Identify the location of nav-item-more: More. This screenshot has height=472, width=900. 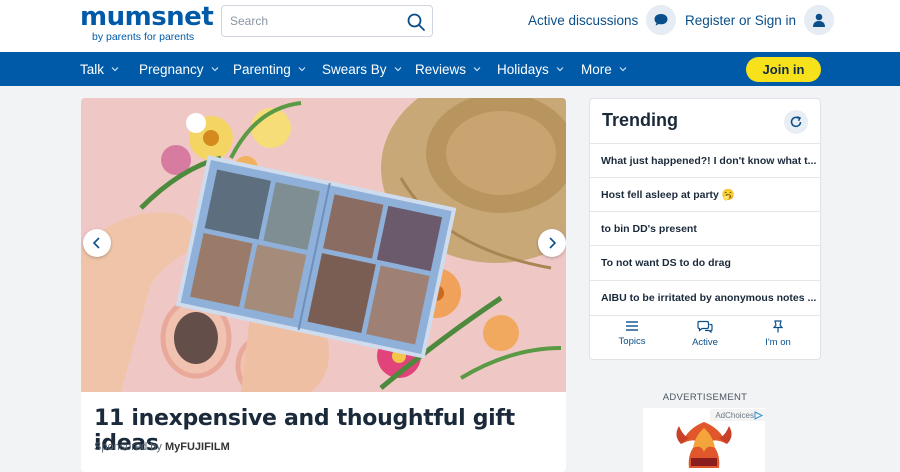
(604, 69).